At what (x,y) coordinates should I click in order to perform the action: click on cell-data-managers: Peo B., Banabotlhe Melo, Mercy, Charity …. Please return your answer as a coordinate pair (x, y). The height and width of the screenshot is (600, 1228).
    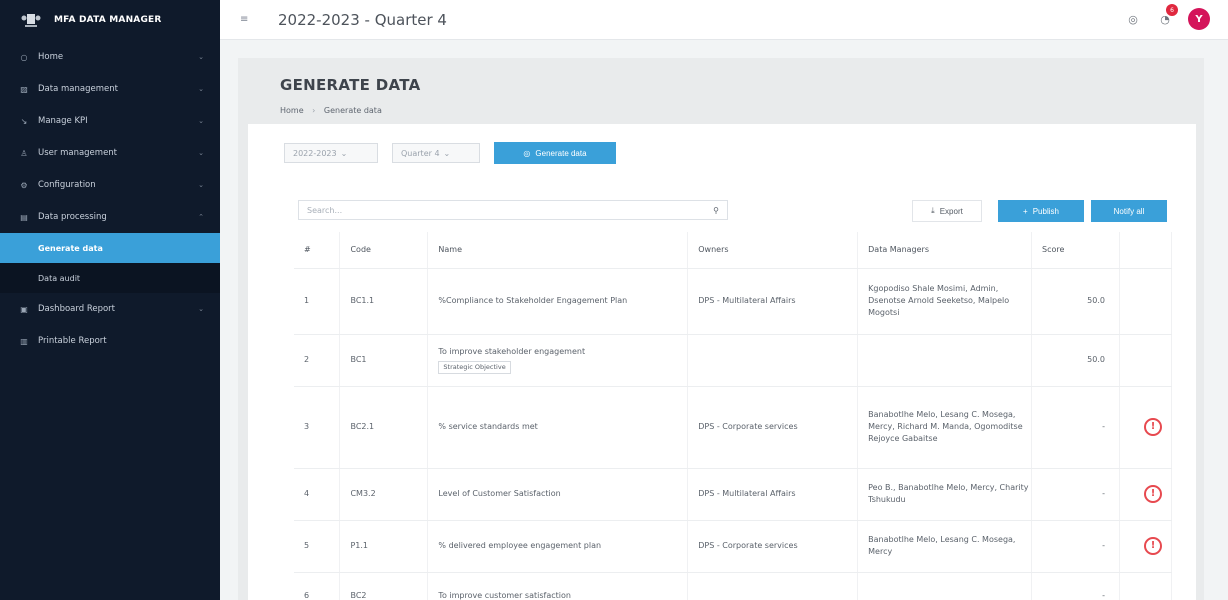
    Looking at the image, I should click on (945, 494).